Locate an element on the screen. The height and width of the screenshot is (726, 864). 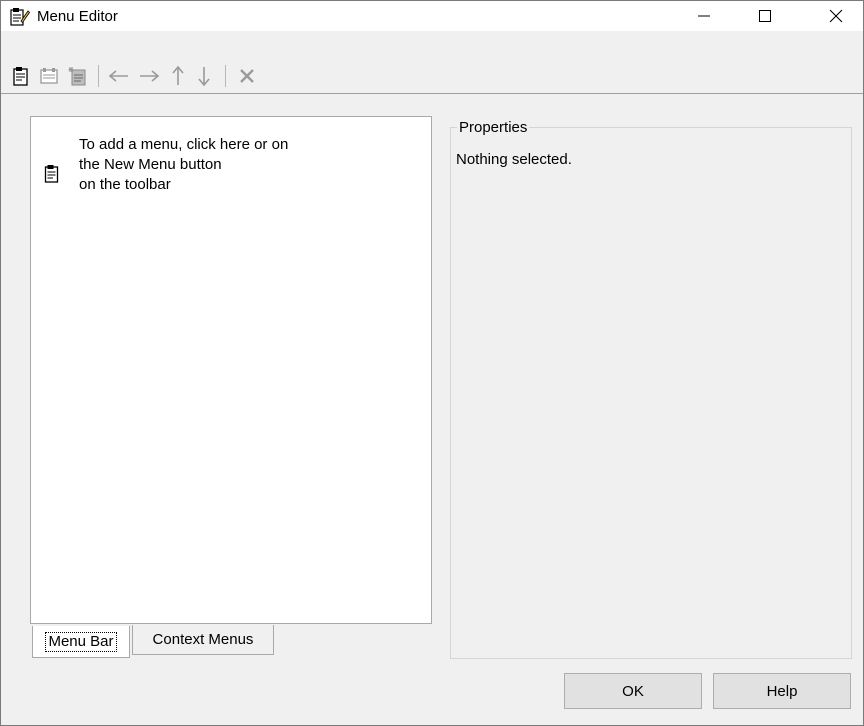
delete-icon is located at coordinates (247, 76).